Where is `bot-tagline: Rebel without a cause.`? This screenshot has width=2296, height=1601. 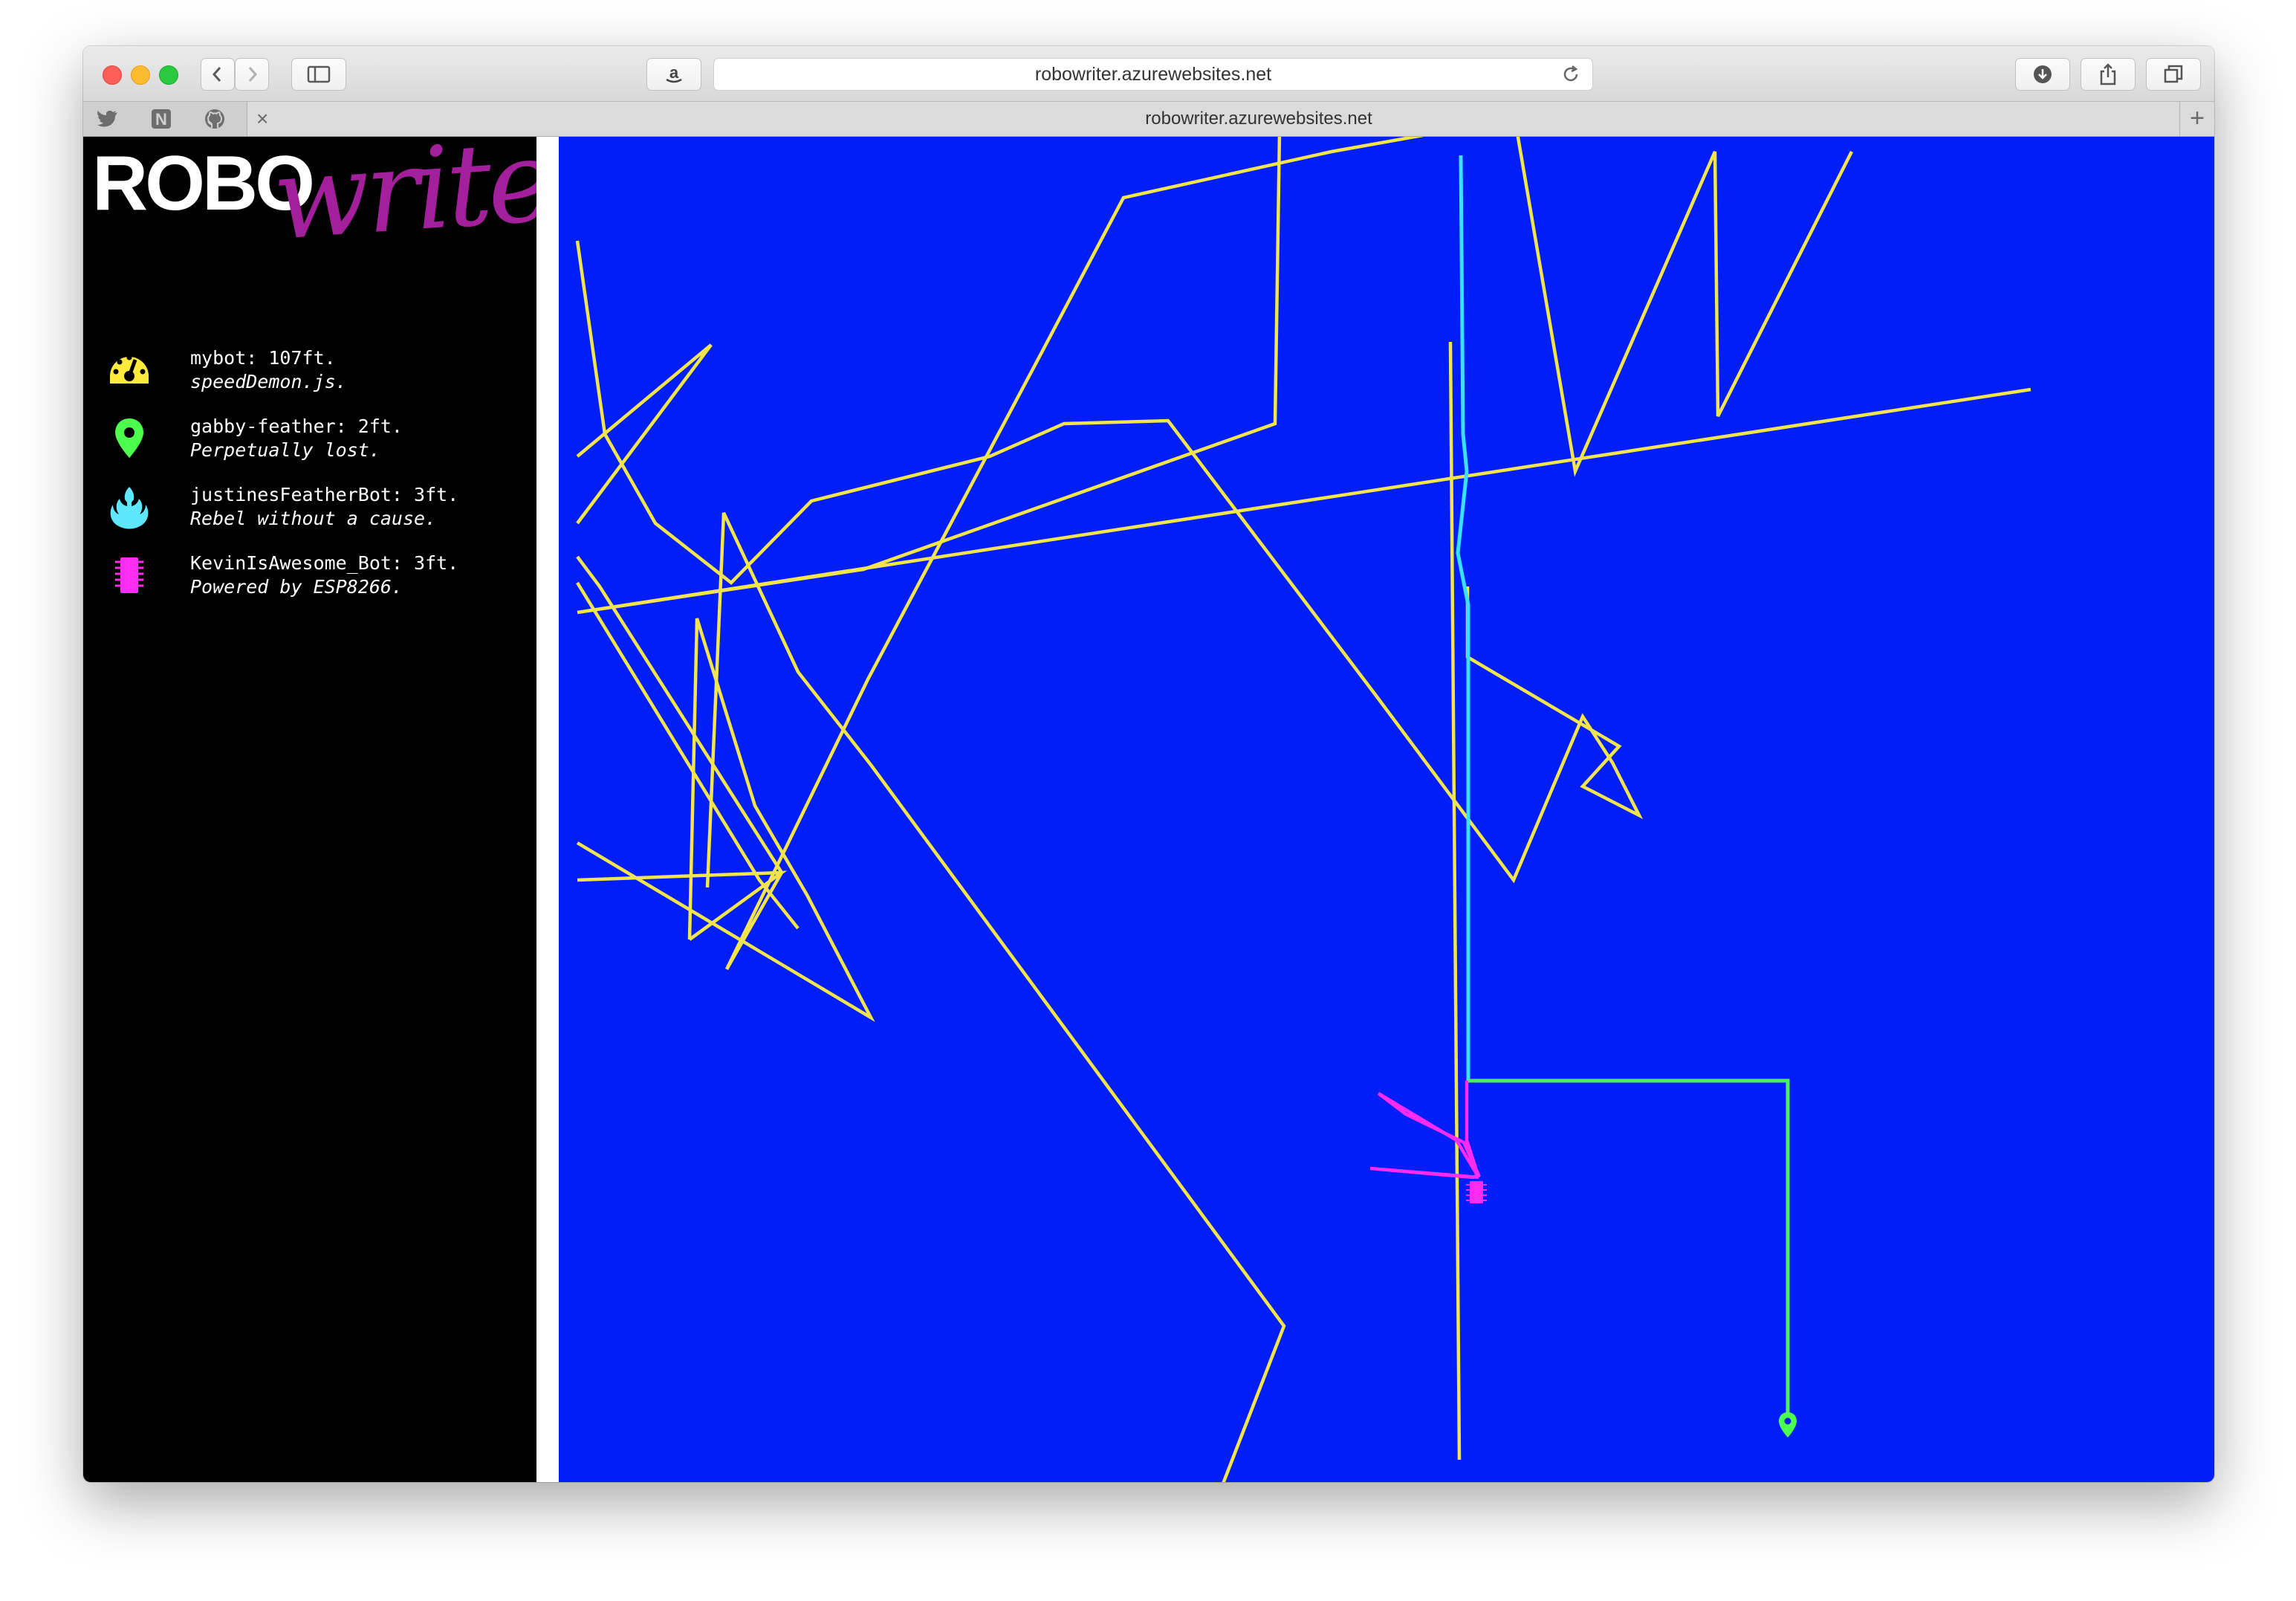 bot-tagline: Rebel without a cause. is located at coordinates (313, 518).